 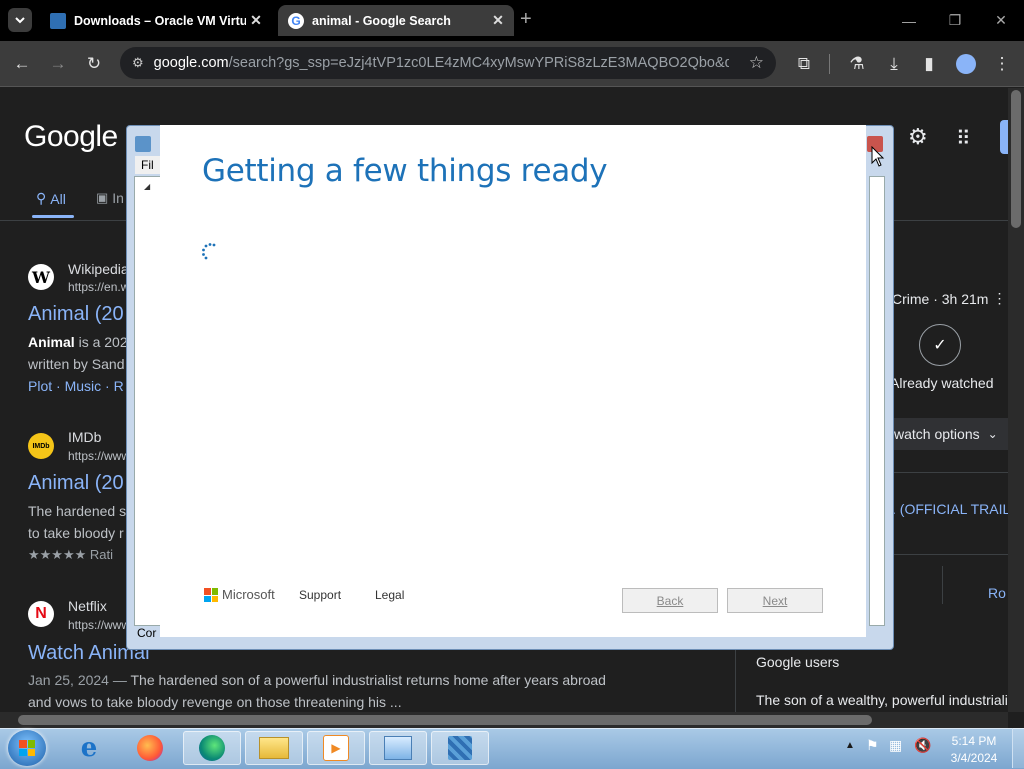 What do you see at coordinates (670, 600) in the screenshot?
I see `back-button: Back` at bounding box center [670, 600].